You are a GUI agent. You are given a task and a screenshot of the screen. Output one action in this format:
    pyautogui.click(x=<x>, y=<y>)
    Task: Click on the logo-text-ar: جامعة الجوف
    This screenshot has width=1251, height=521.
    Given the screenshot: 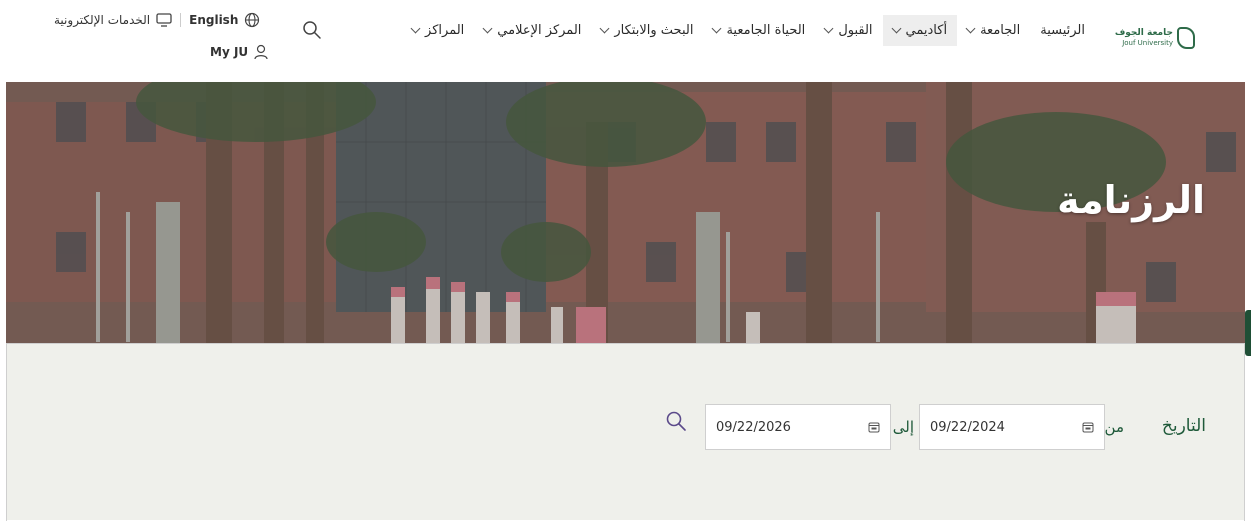 What is the action you would take?
    pyautogui.click(x=1143, y=33)
    